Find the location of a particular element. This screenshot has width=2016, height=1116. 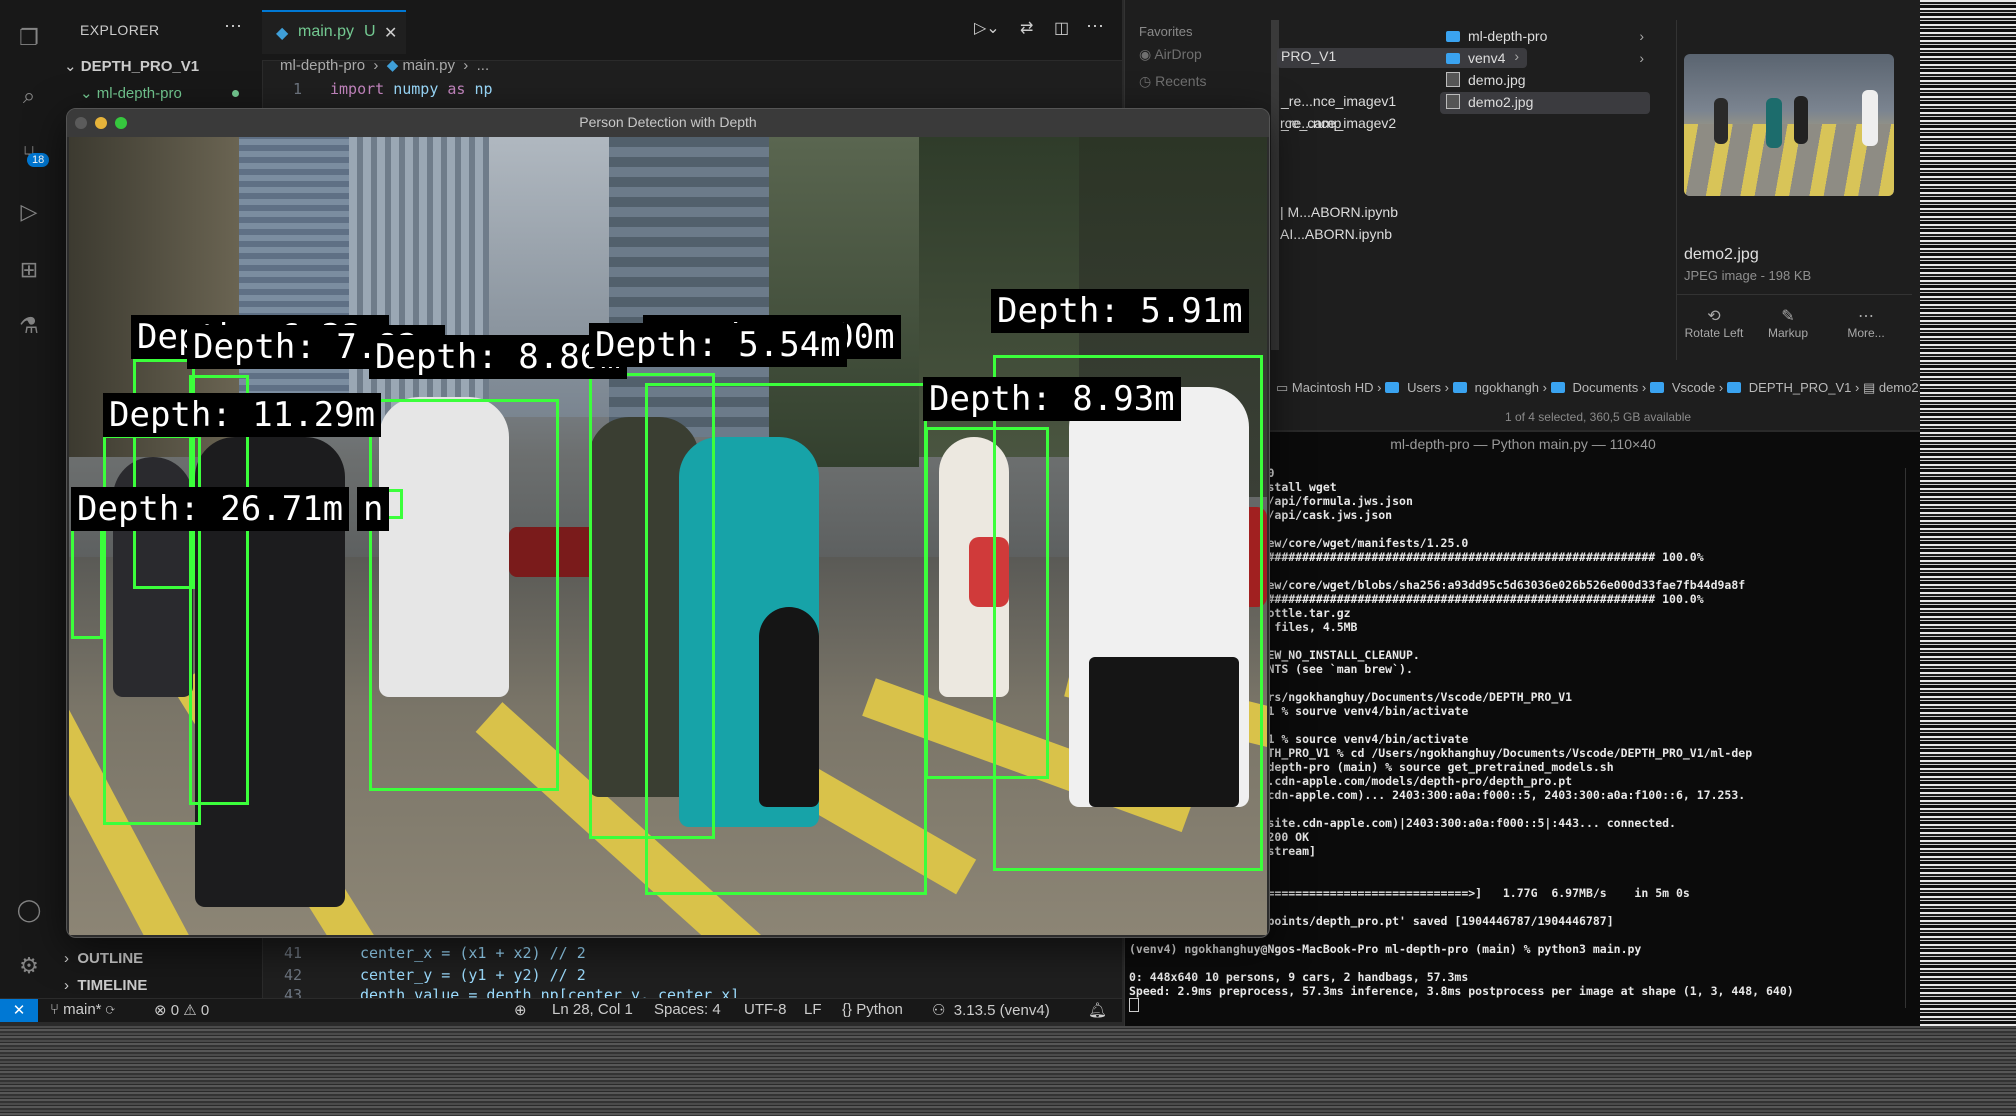

python-file-icon: ◆ is located at coordinates (282, 33).